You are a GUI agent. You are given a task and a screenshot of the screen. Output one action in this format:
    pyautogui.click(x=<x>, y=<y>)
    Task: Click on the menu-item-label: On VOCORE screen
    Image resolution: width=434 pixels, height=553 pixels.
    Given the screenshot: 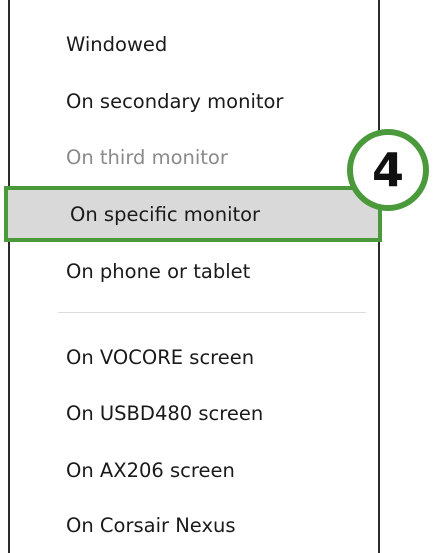 What is the action you would take?
    pyautogui.click(x=160, y=357)
    